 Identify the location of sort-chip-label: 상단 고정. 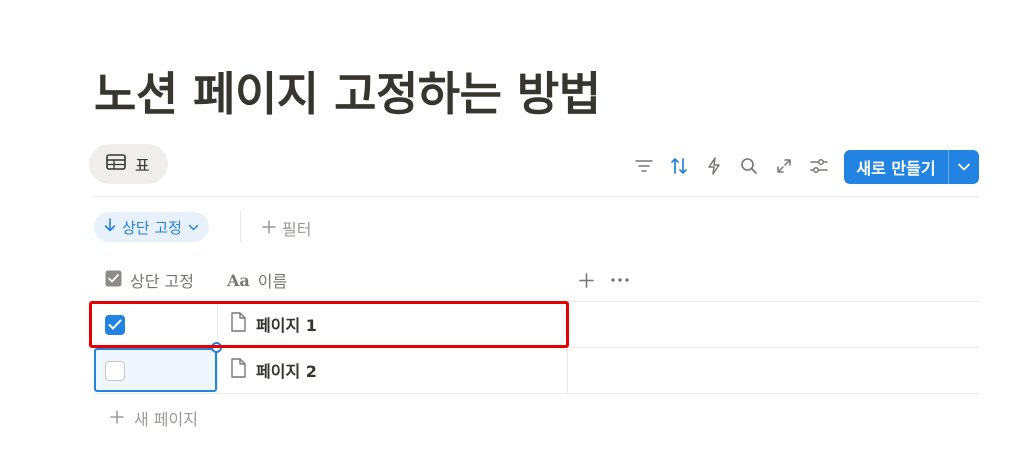
(152, 227).